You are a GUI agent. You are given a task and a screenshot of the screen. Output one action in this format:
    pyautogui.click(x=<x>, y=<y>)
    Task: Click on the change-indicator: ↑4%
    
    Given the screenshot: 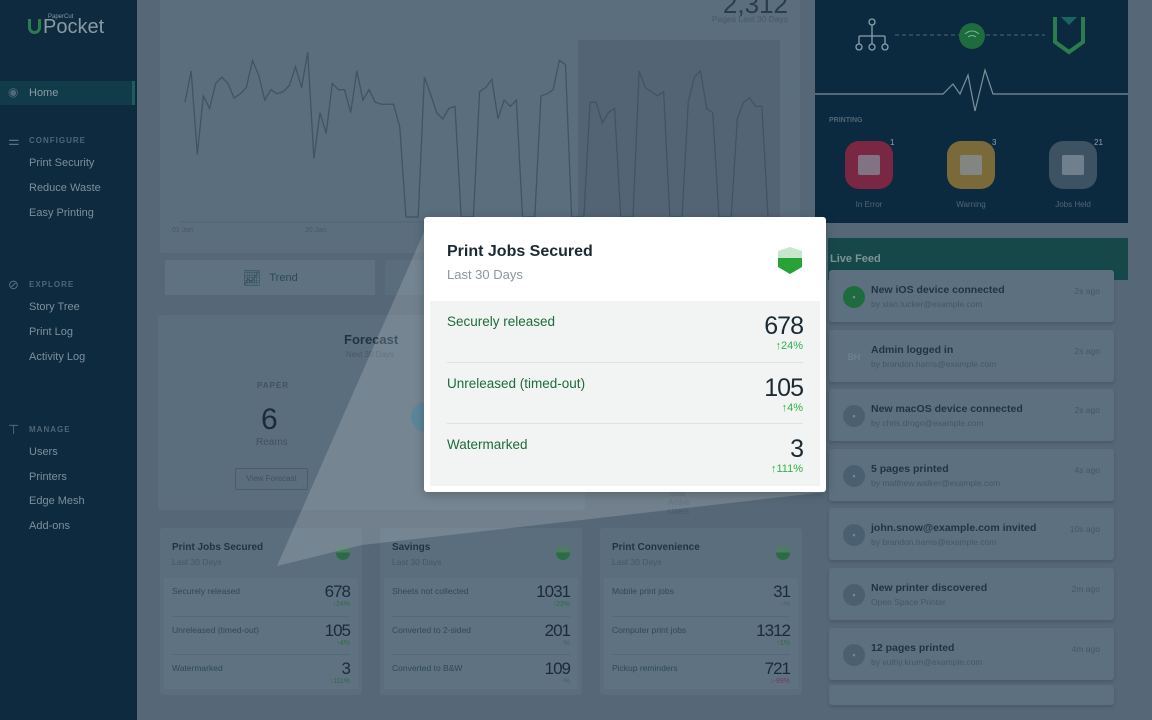 What is the action you would take?
    pyautogui.click(x=792, y=407)
    